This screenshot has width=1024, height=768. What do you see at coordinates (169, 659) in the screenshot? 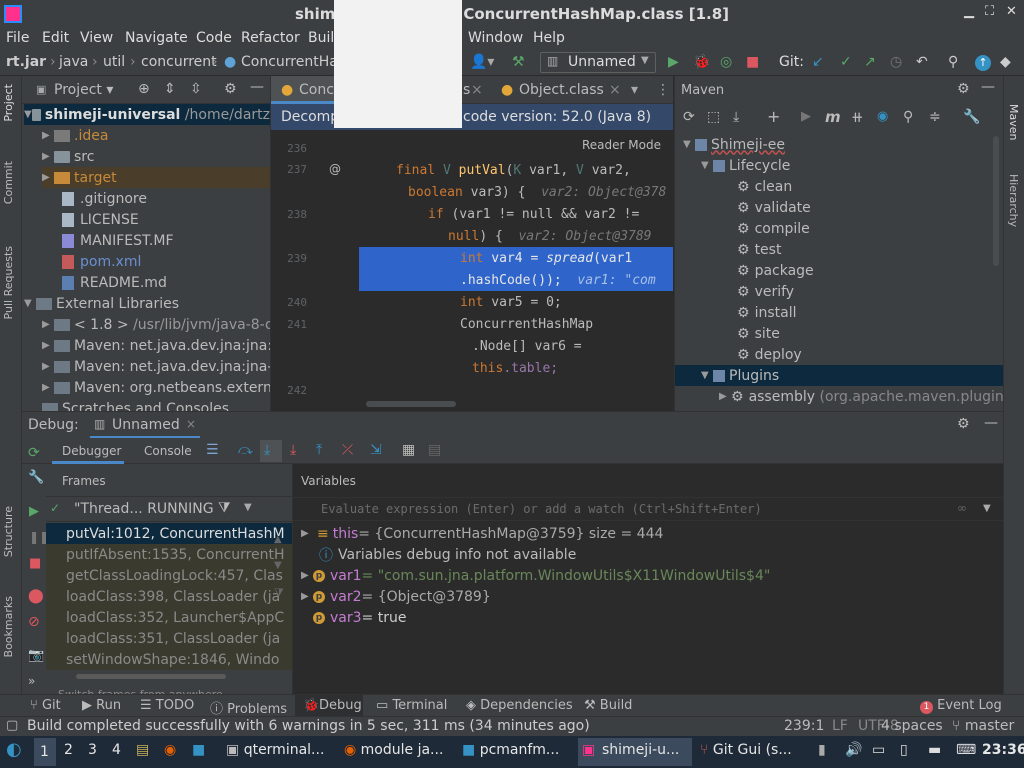
I see `frame-row: setWindowShape:1846, Windo` at bounding box center [169, 659].